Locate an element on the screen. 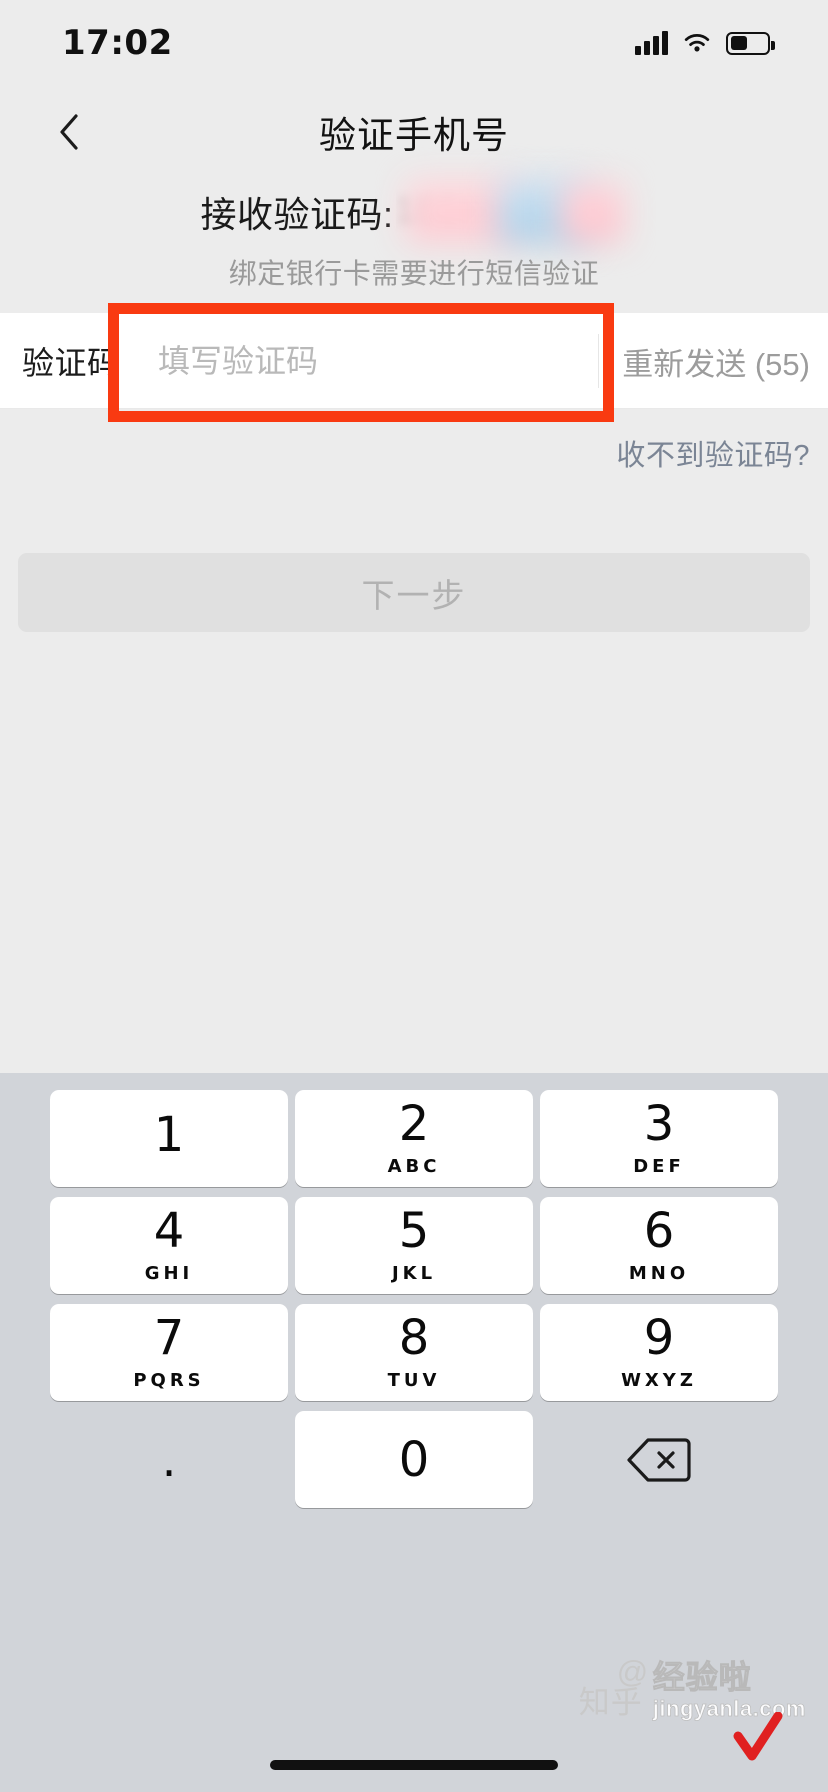 The width and height of the screenshot is (828, 1792). key-8: 8 TUV is located at coordinates (414, 1352).